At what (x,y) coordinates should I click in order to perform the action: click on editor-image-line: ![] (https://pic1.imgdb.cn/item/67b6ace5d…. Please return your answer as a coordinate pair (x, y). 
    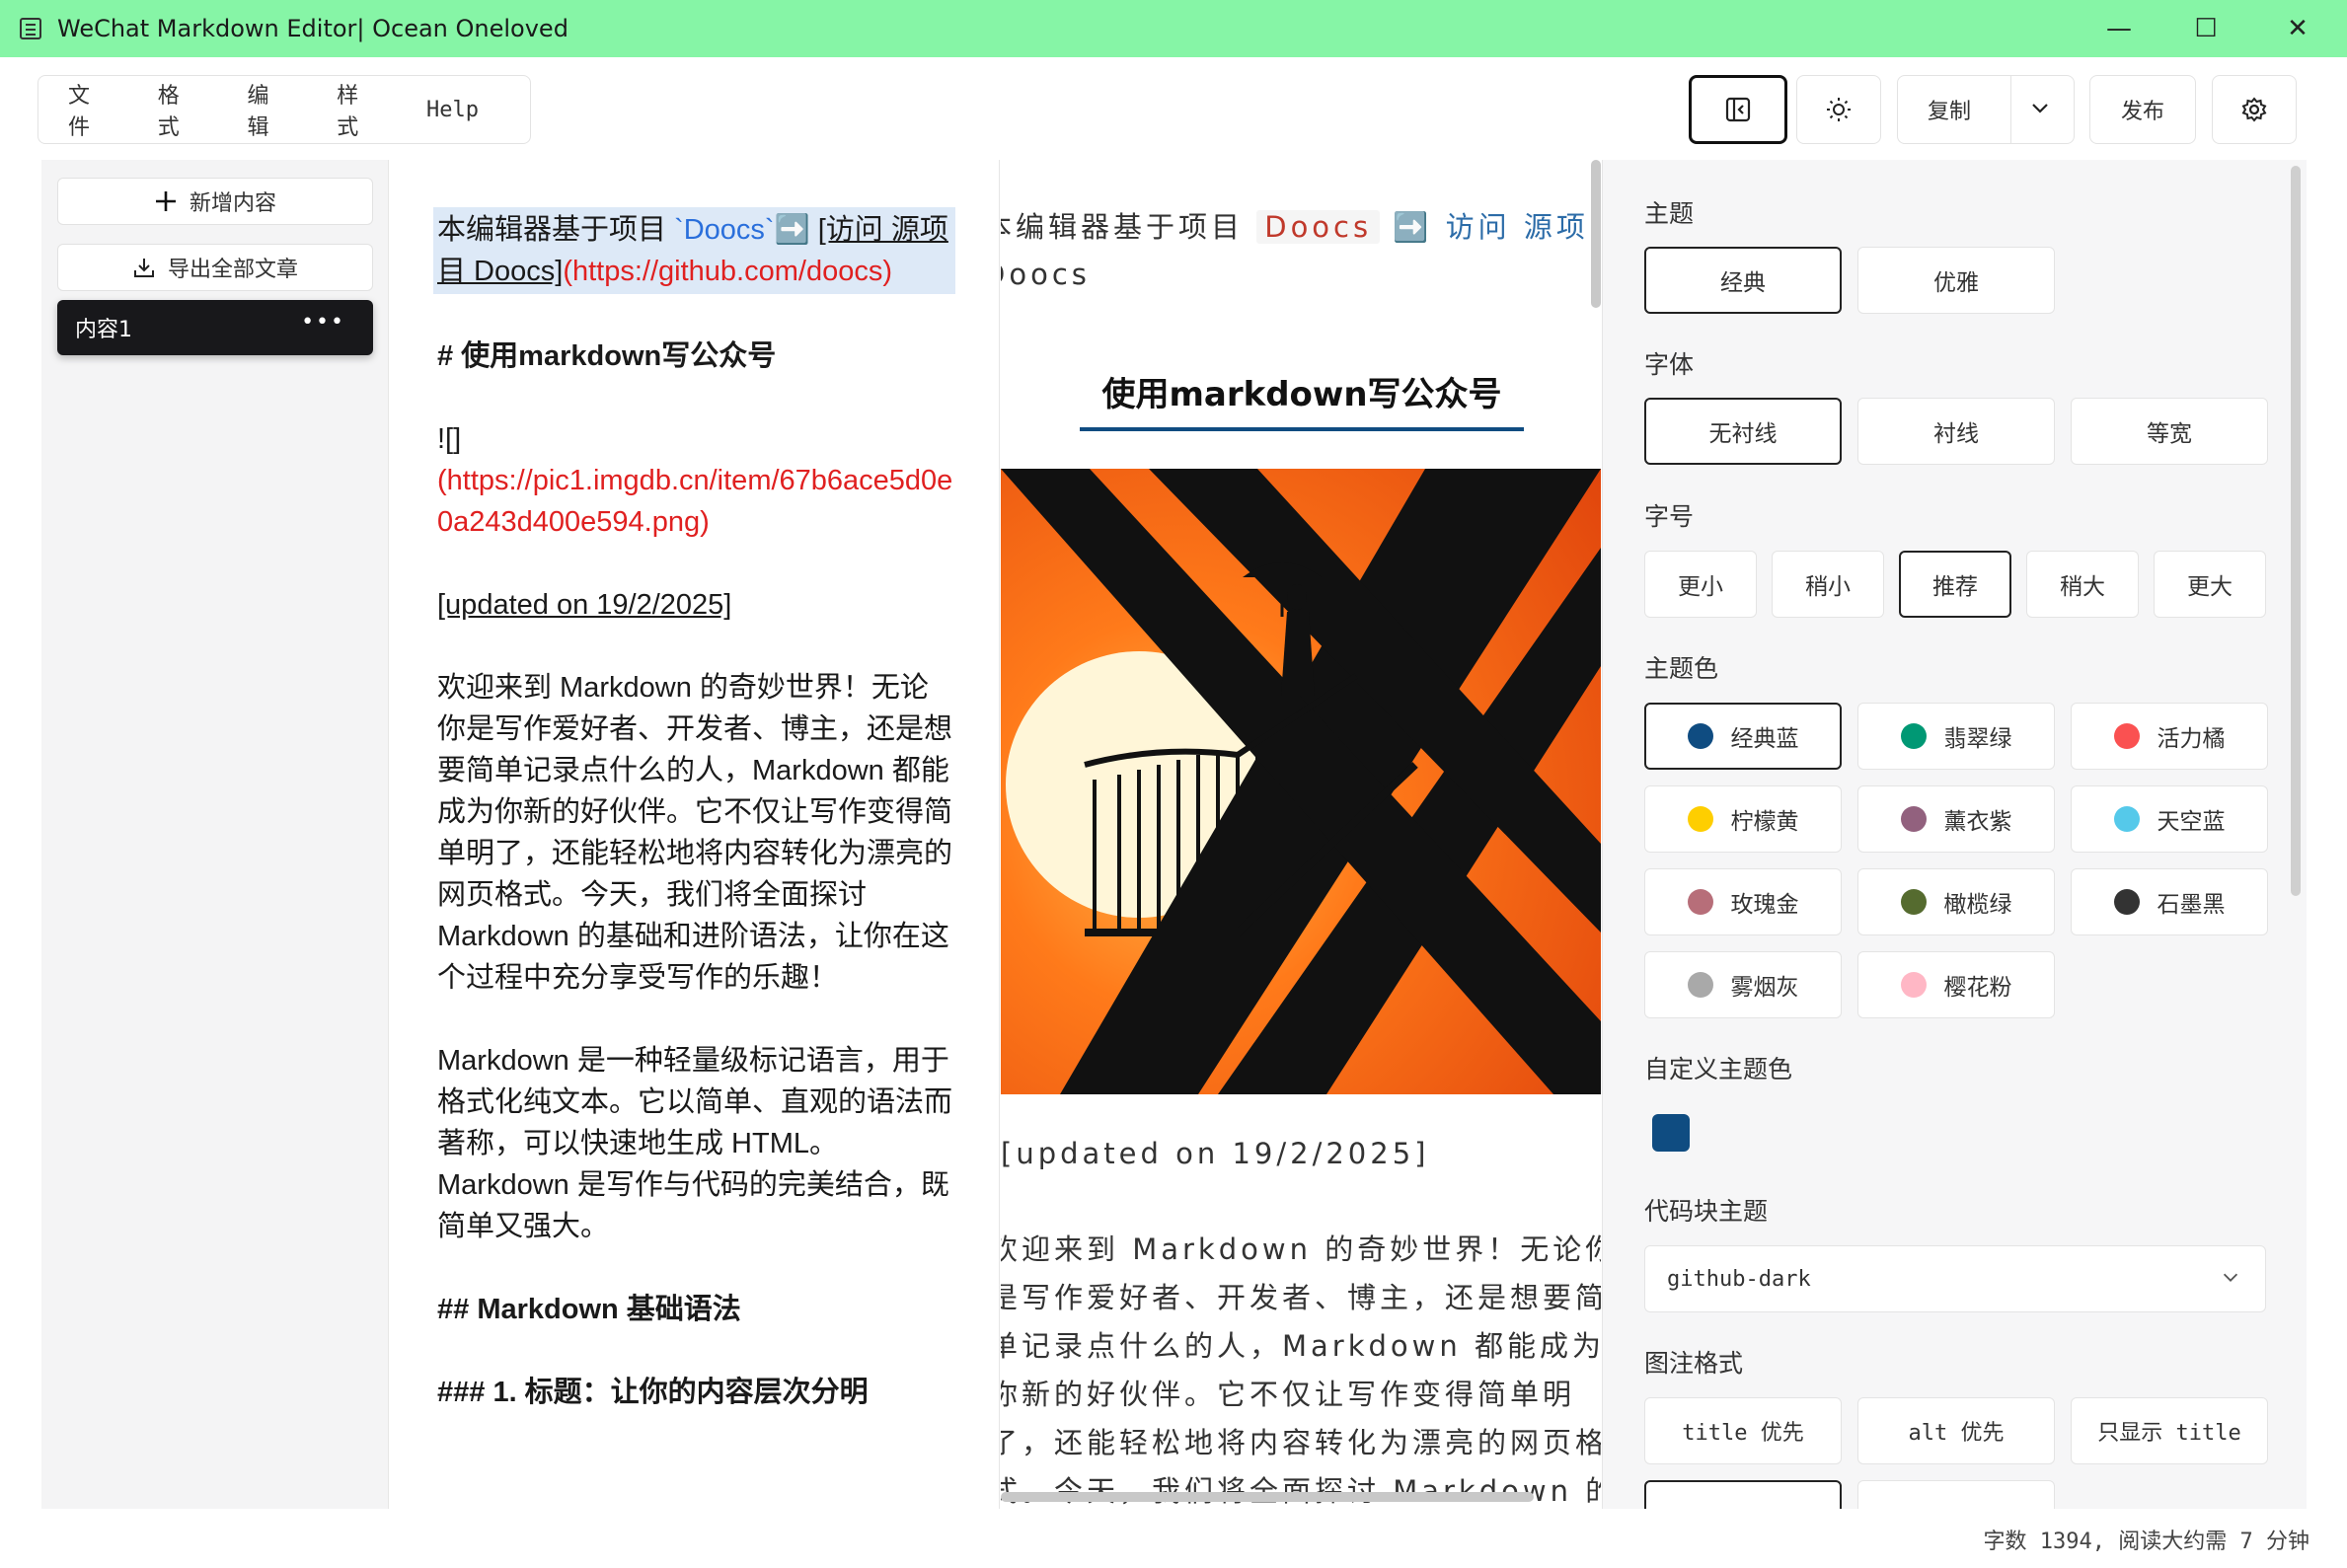
    Looking at the image, I should click on (696, 481).